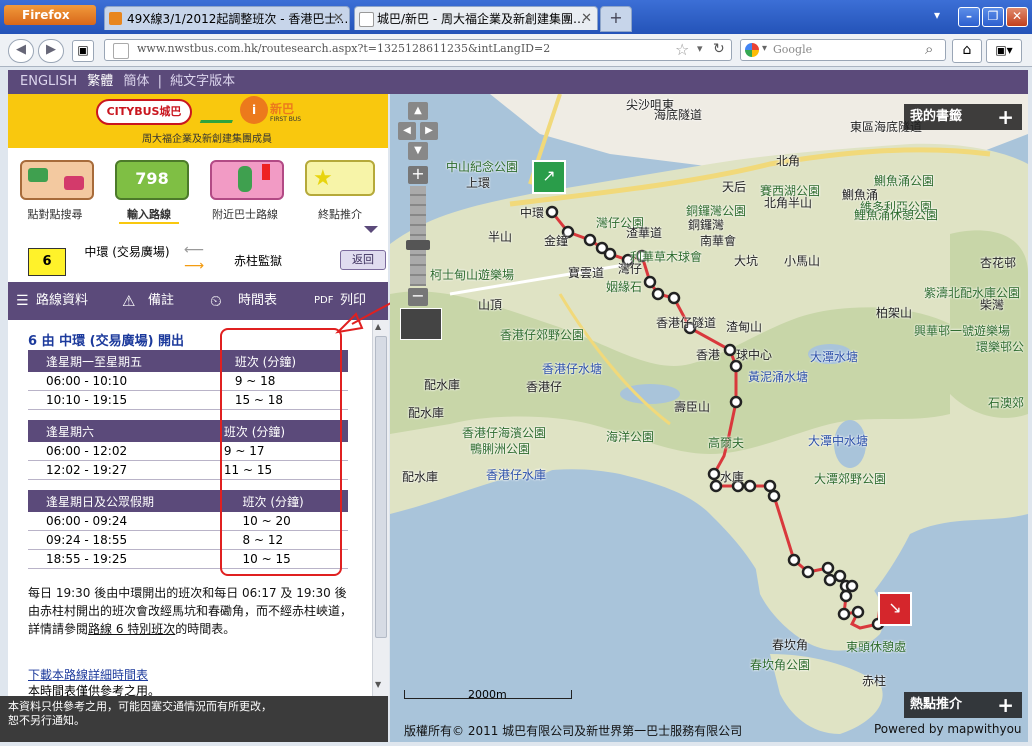  Describe the element at coordinates (963, 117) in the screenshot. I see `bookmarks-button: 我的書籤 +` at that location.